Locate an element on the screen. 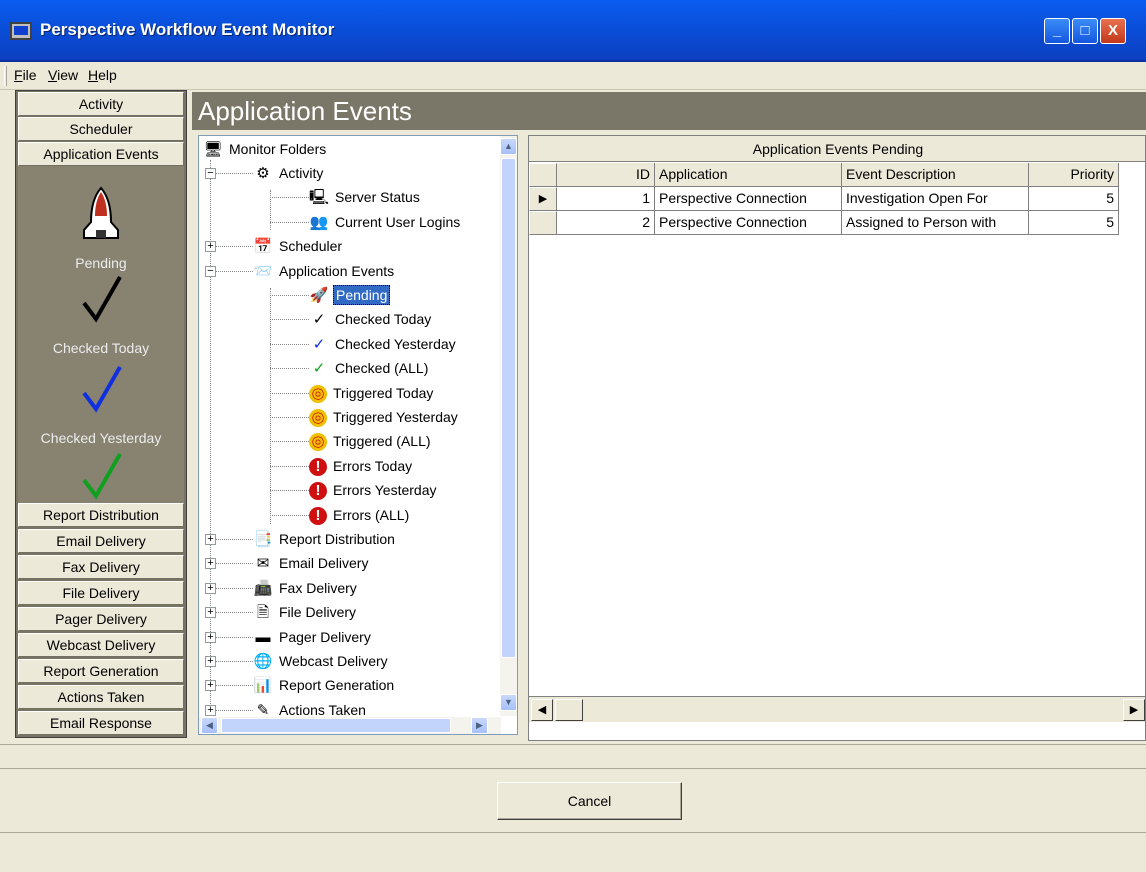 This screenshot has width=1146, height=872. column-header-id: ID is located at coordinates (606, 175).